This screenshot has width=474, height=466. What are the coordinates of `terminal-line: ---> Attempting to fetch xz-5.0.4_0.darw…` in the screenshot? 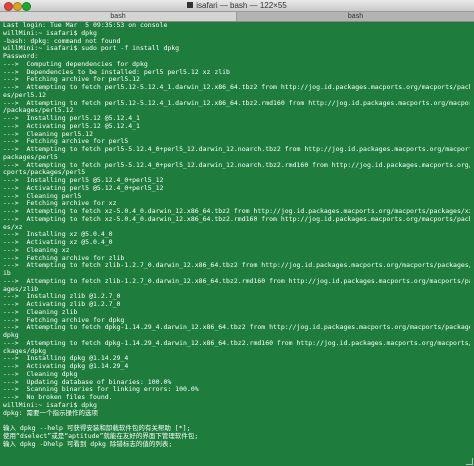 It's located at (237, 218).